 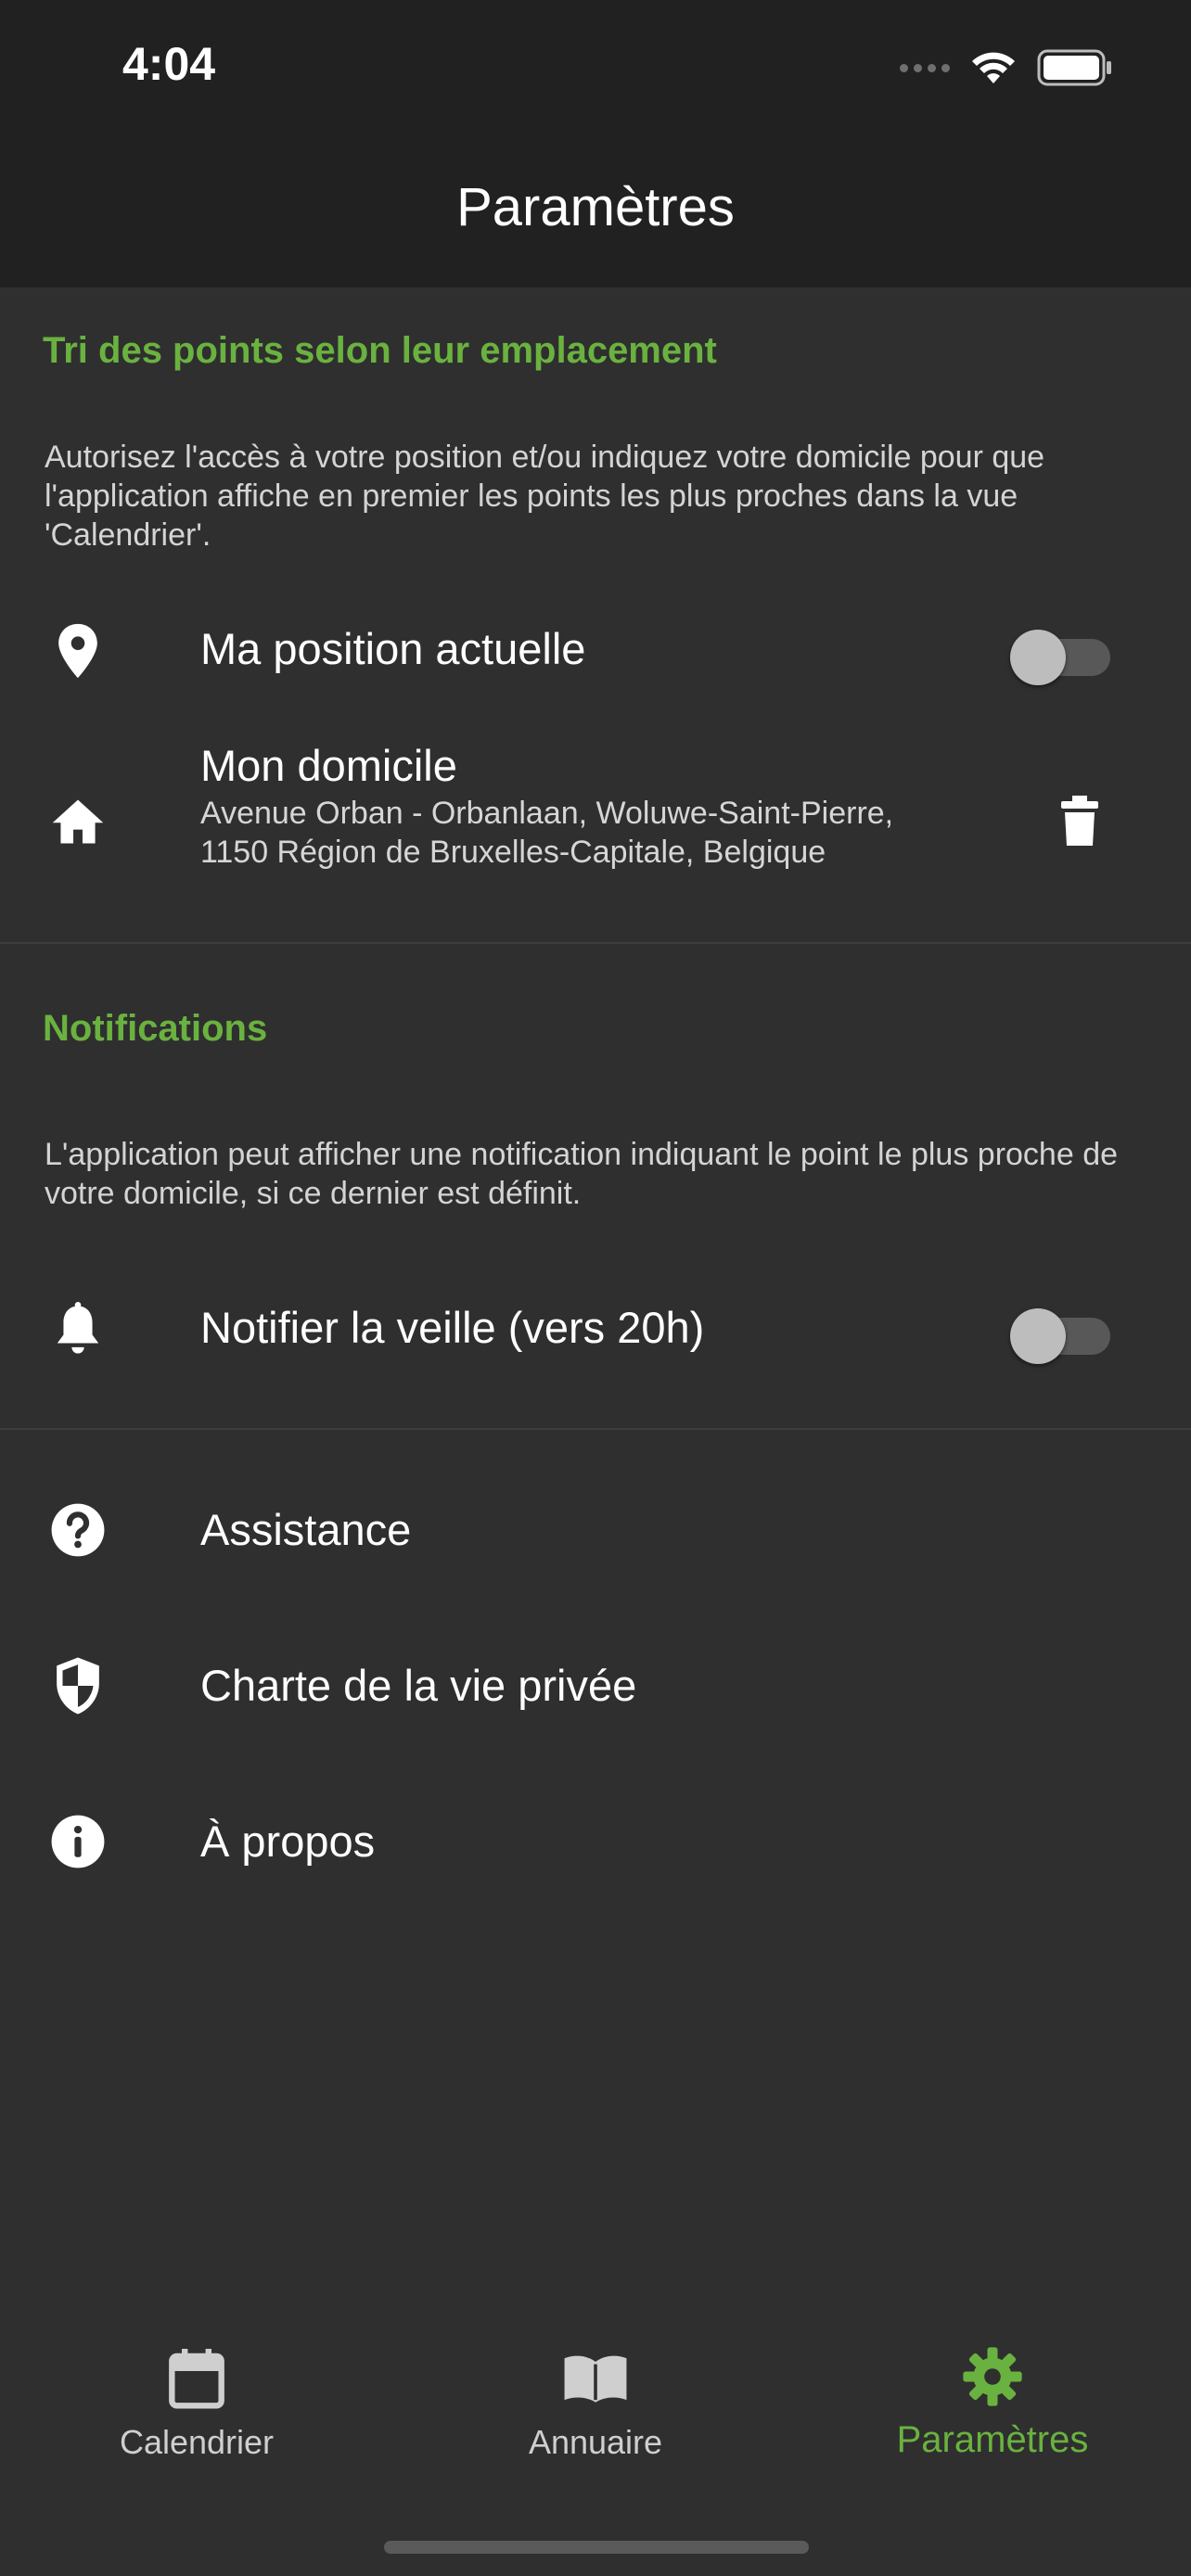 What do you see at coordinates (77, 650) in the screenshot?
I see `location-pin-icon` at bounding box center [77, 650].